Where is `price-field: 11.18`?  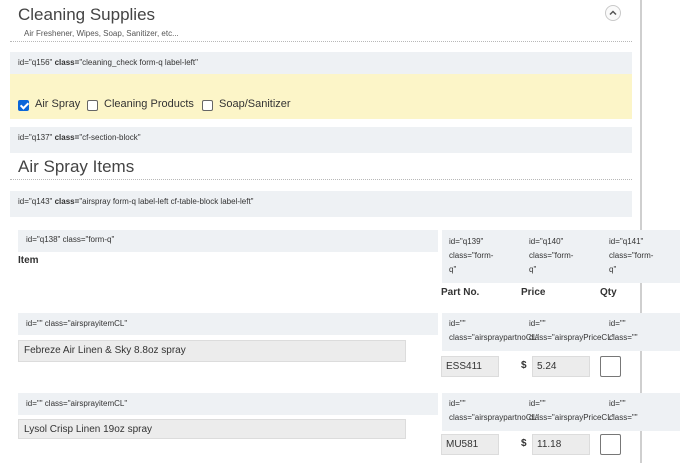
price-field: 11.18 is located at coordinates (561, 444).